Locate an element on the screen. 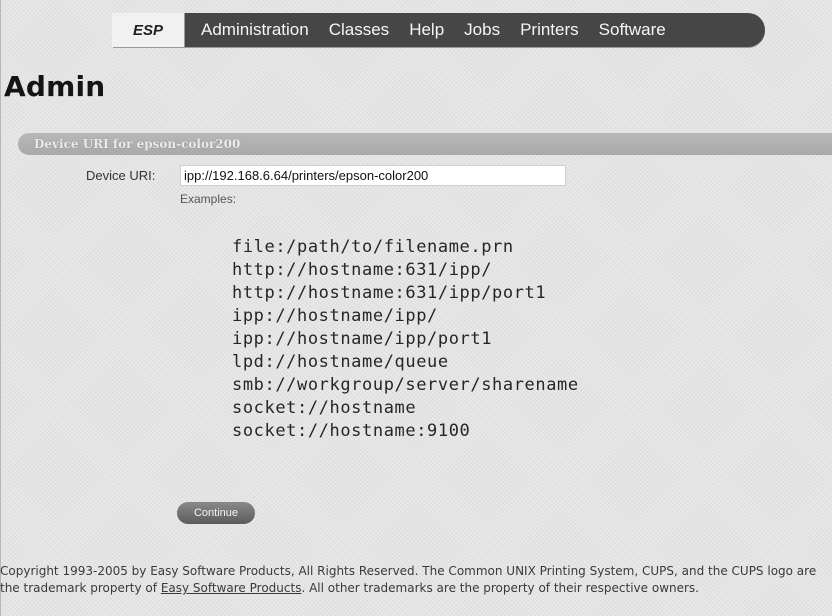 Image resolution: width=832 pixels, height=616 pixels. nav-help: Help is located at coordinates (426, 30).